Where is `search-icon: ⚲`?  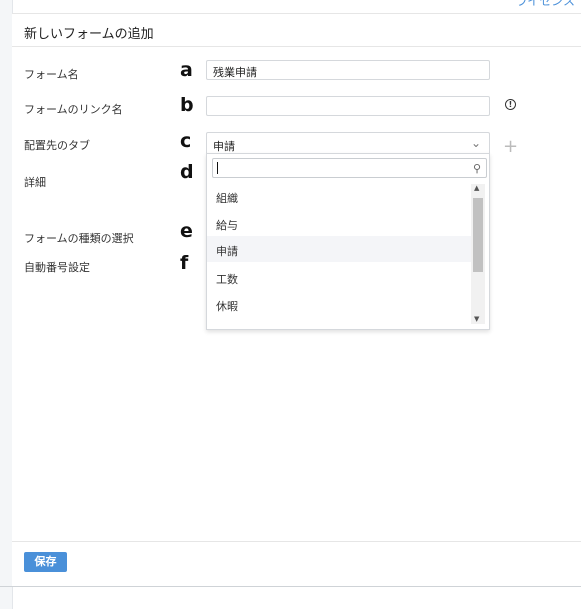 search-icon: ⚲ is located at coordinates (476, 168).